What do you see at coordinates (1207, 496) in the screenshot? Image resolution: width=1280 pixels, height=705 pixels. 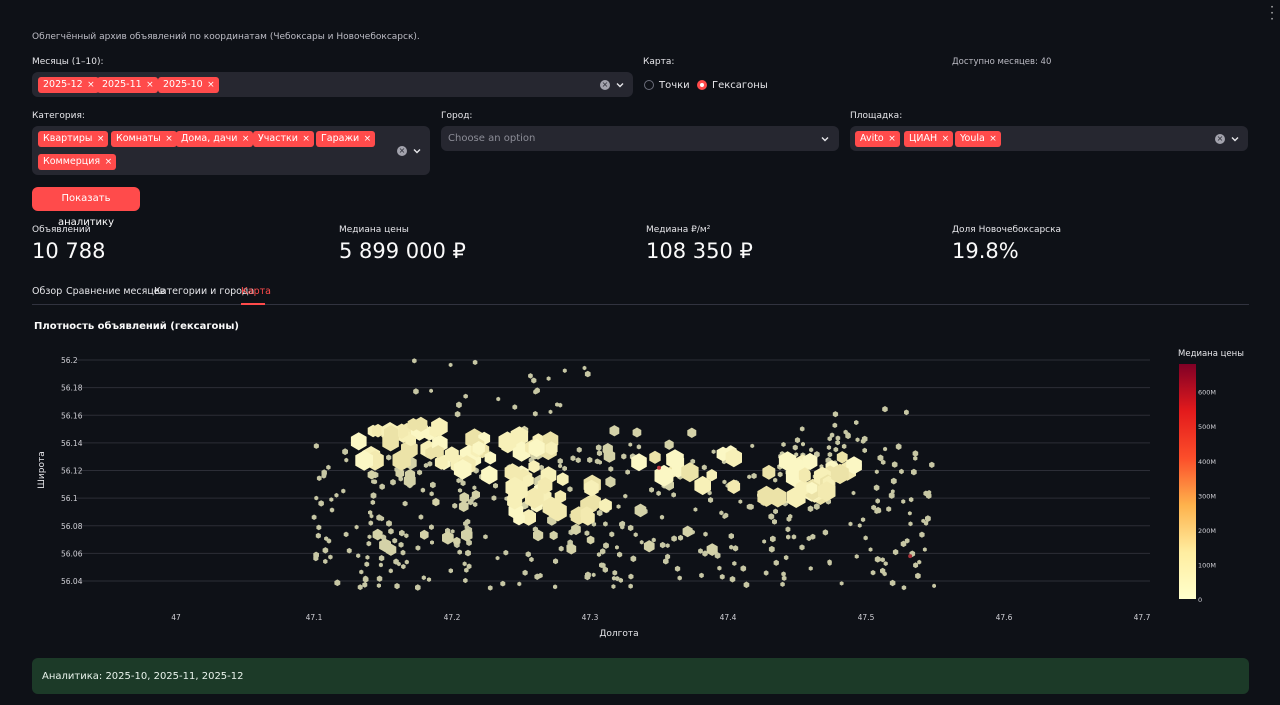 I see `colorbar-ticks: 0 100M 200M 300M 400M 500M 600M` at bounding box center [1207, 496].